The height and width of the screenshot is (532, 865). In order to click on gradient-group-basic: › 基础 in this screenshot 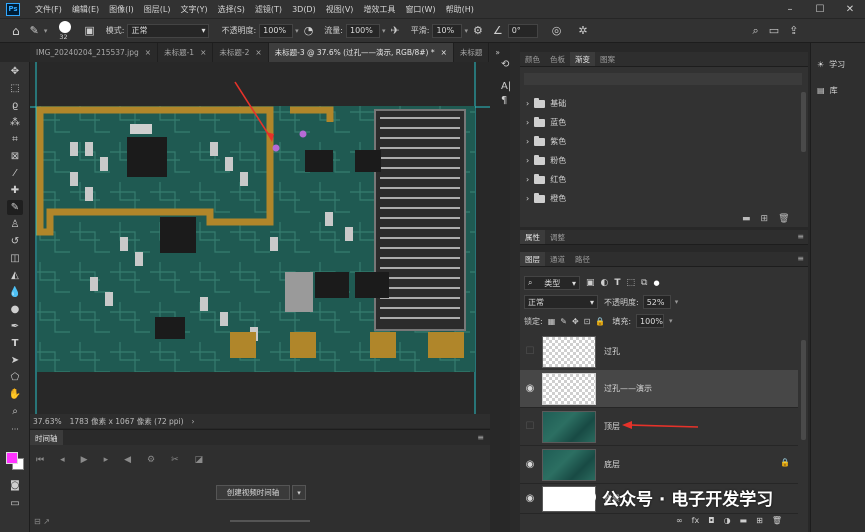, I will do `click(546, 103)`.